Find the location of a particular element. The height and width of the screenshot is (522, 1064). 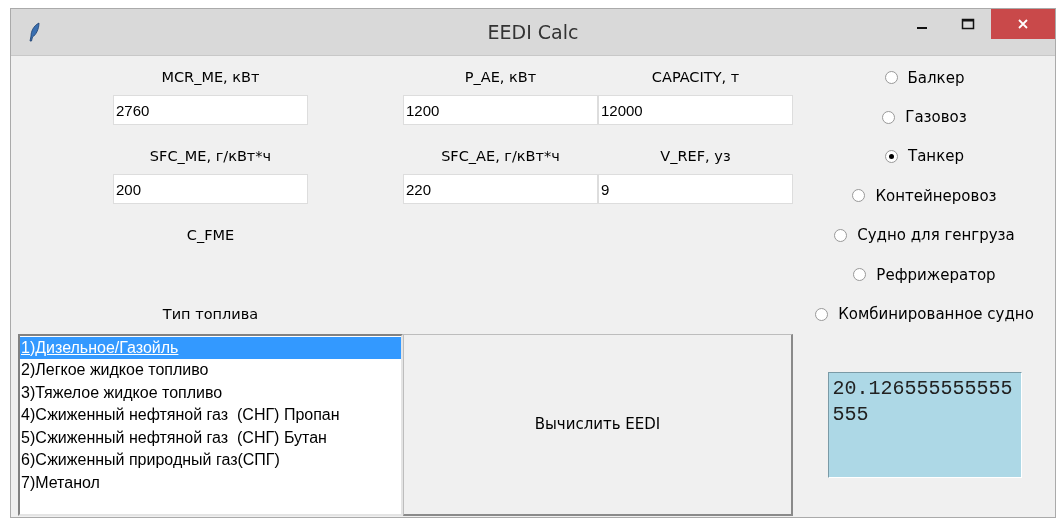

list-item: 2)Легкое жидкое топливо is located at coordinates (210, 370).